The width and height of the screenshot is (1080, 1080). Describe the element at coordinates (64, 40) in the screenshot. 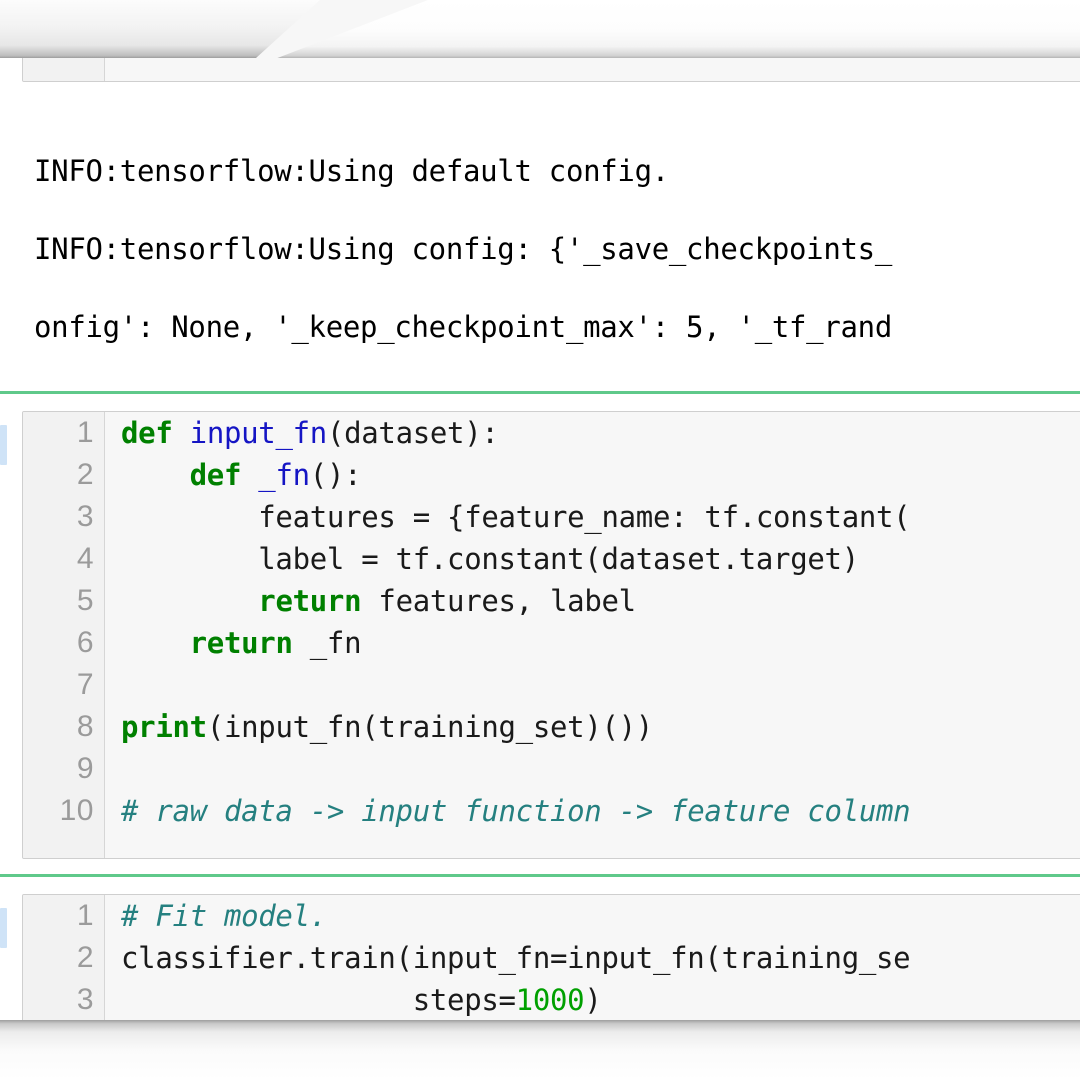

I see `line-number-gutter: 10` at that location.